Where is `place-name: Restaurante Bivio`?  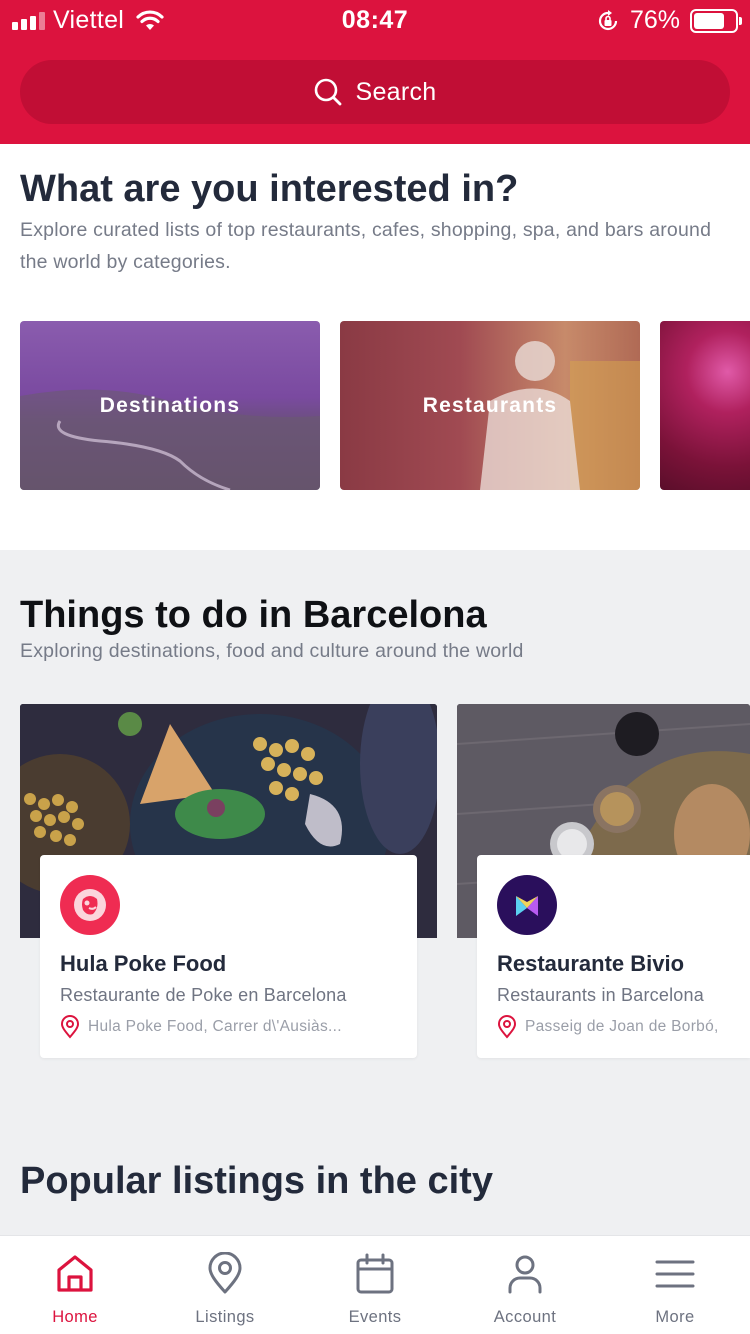
place-name: Restaurante Bivio is located at coordinates (591, 963).